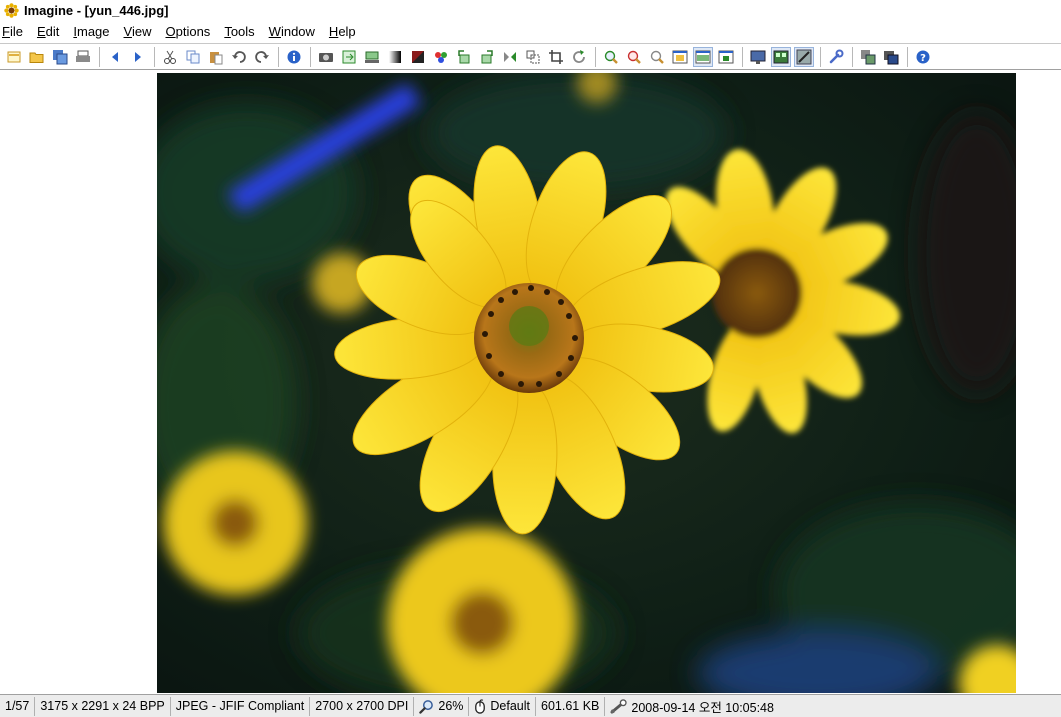  I want to click on calendar-icon, so click(619, 706).